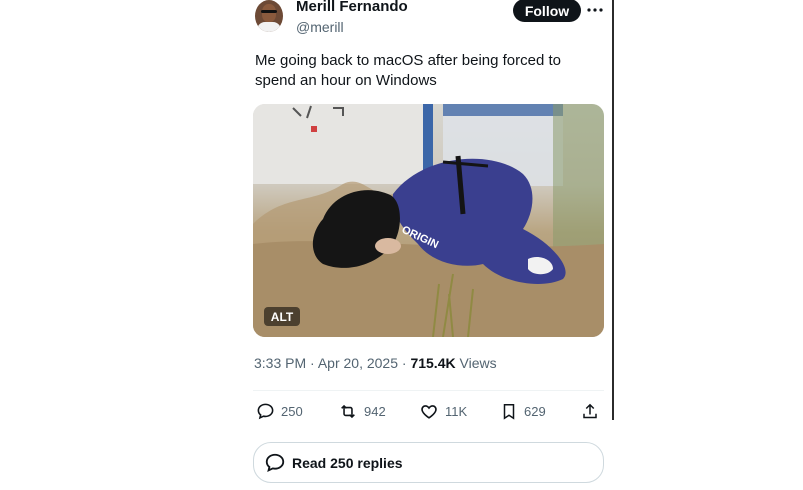 Image resolution: width=803 pixels, height=490 pixels. Describe the element at coordinates (613, 210) in the screenshot. I see `timeline-border` at that location.